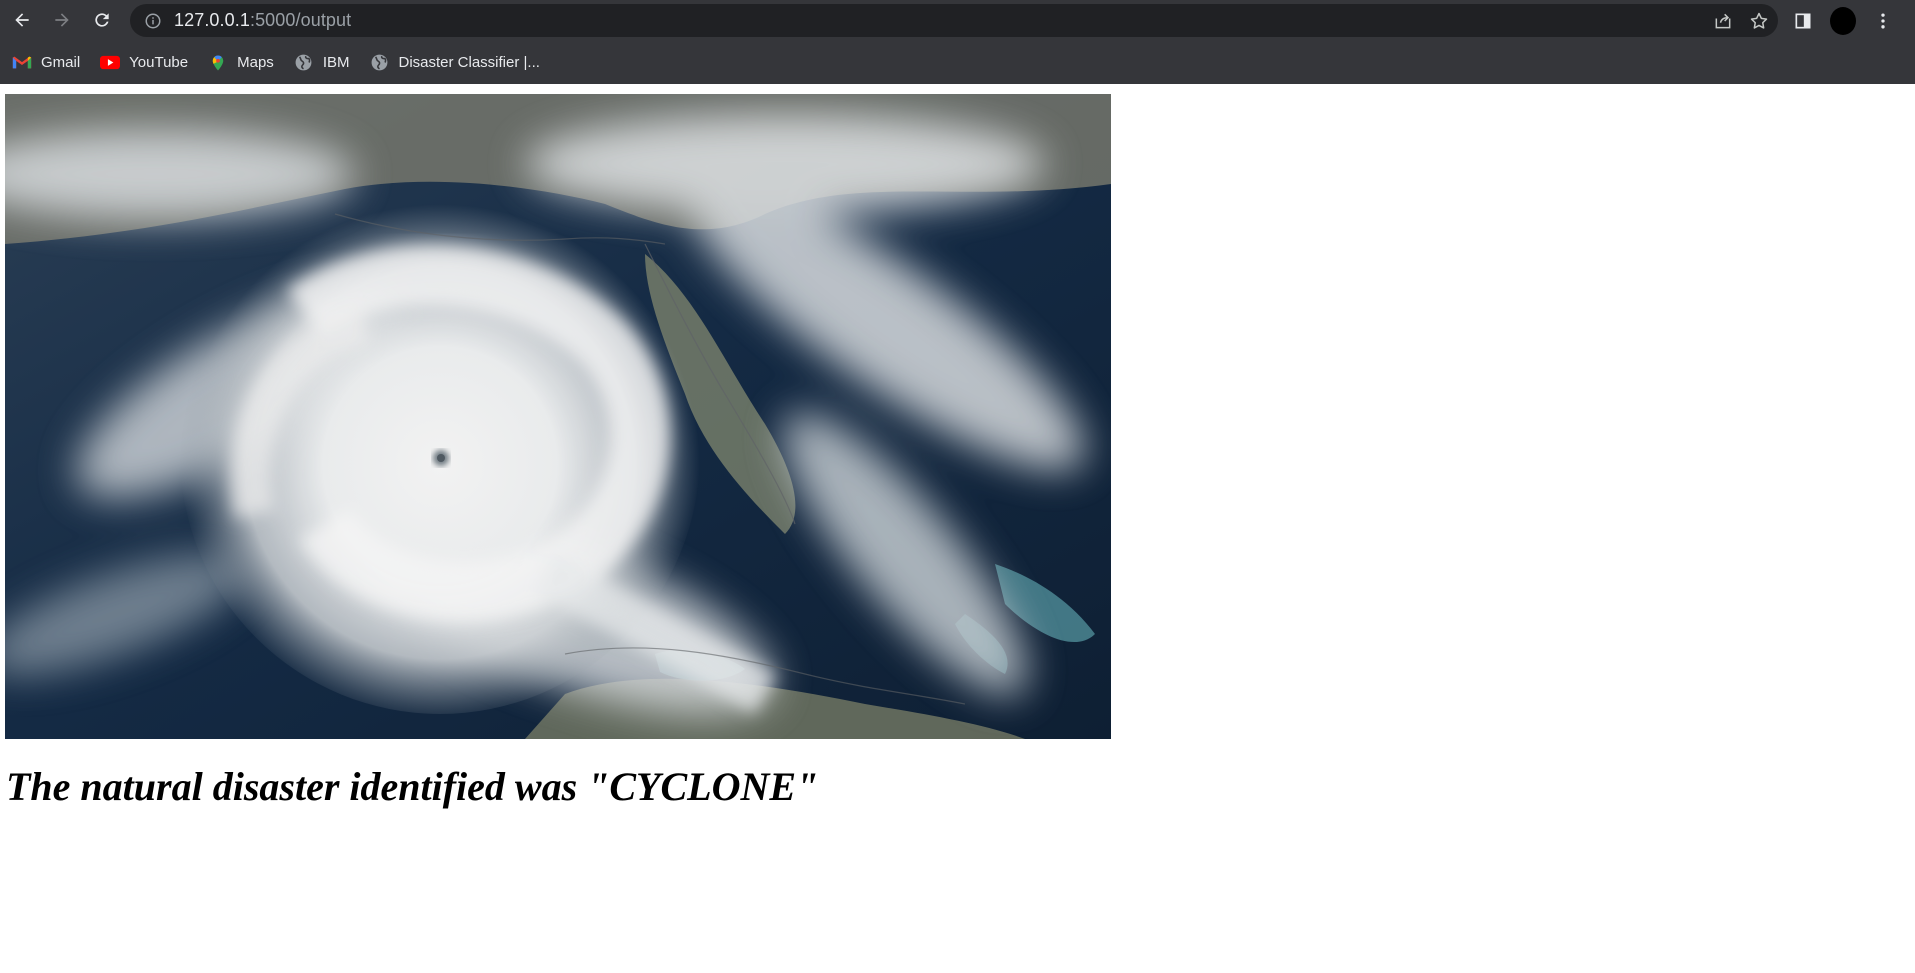 The image size is (1915, 973). What do you see at coordinates (300, 20) in the screenshot?
I see `url-path: :5000/output` at bounding box center [300, 20].